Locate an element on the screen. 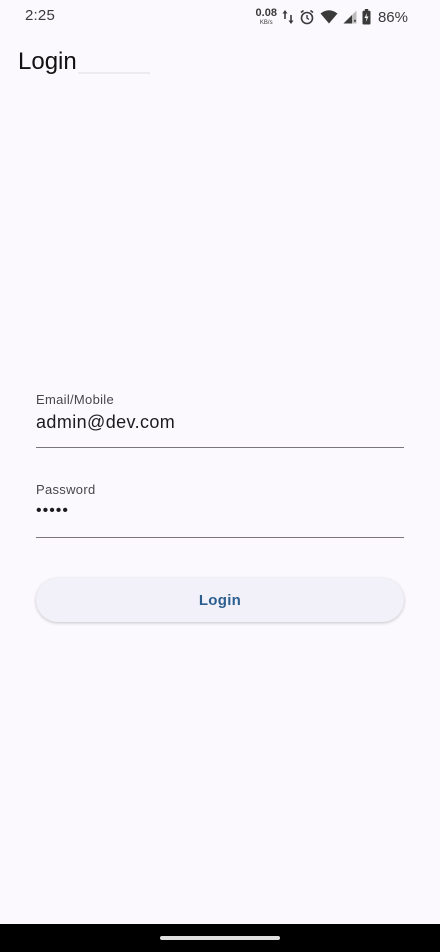 Image resolution: width=440 pixels, height=952 pixels. system-navigation-bar is located at coordinates (220, 938).